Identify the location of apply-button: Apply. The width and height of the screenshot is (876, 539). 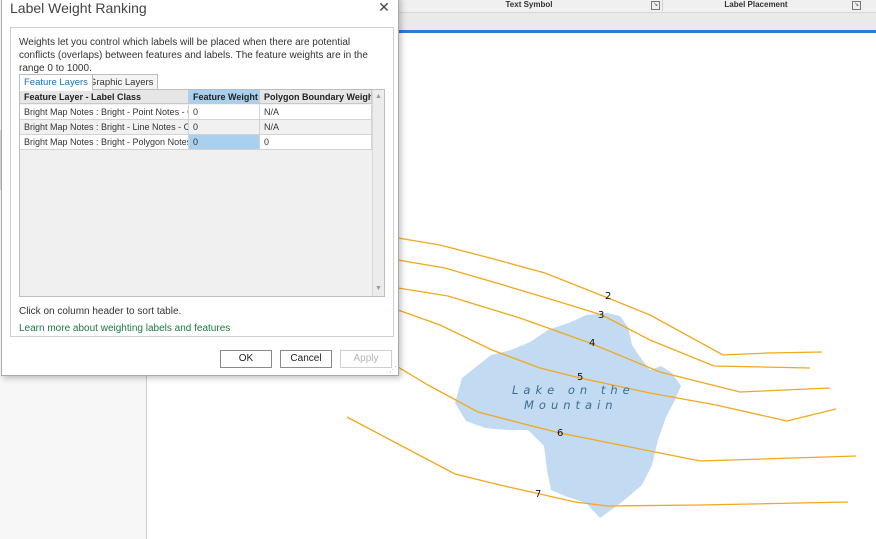
(366, 359).